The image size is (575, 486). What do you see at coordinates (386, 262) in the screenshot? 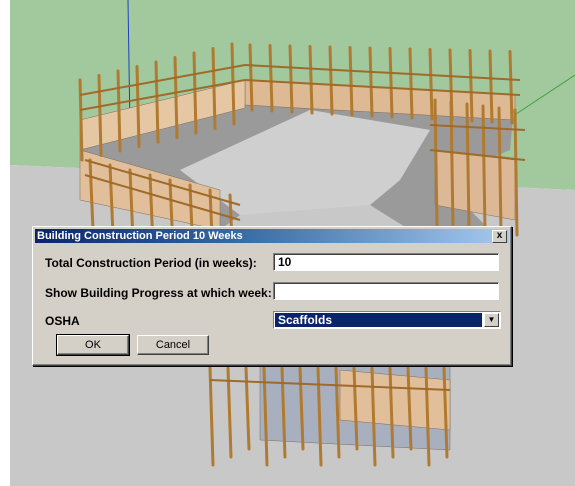
I see `total-period-input: 10` at bounding box center [386, 262].